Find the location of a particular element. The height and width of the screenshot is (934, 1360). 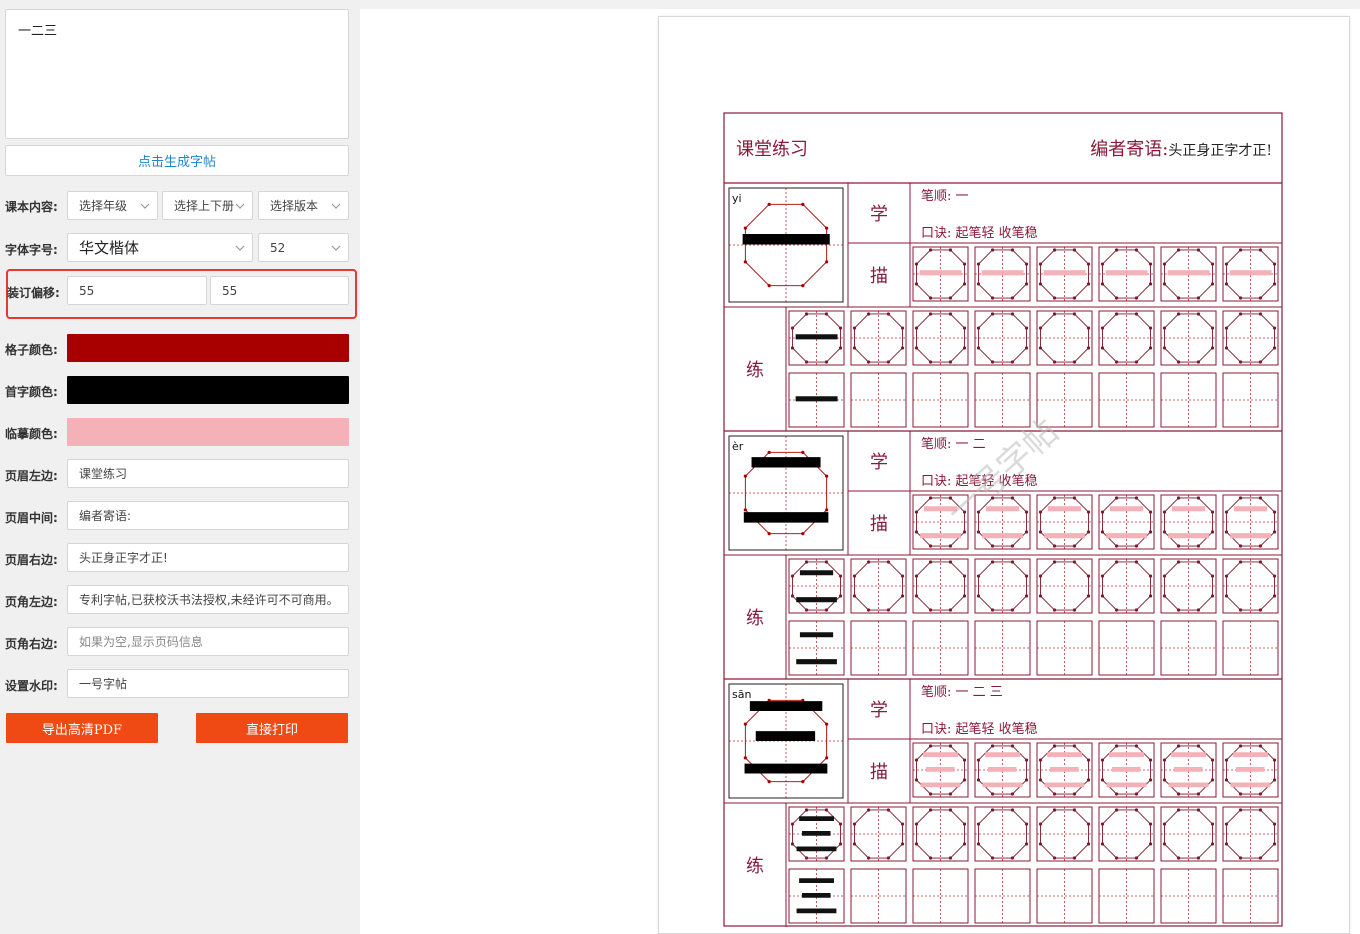

font-select: 华文楷体 is located at coordinates (160, 247).